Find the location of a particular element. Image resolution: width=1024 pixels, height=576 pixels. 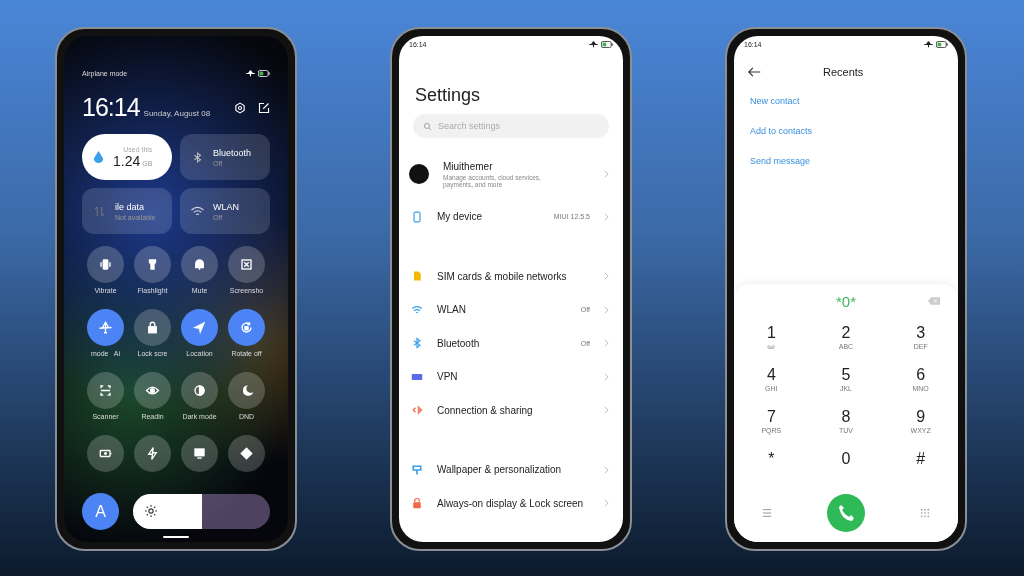

sun-icon is located at coordinates (151, 511).